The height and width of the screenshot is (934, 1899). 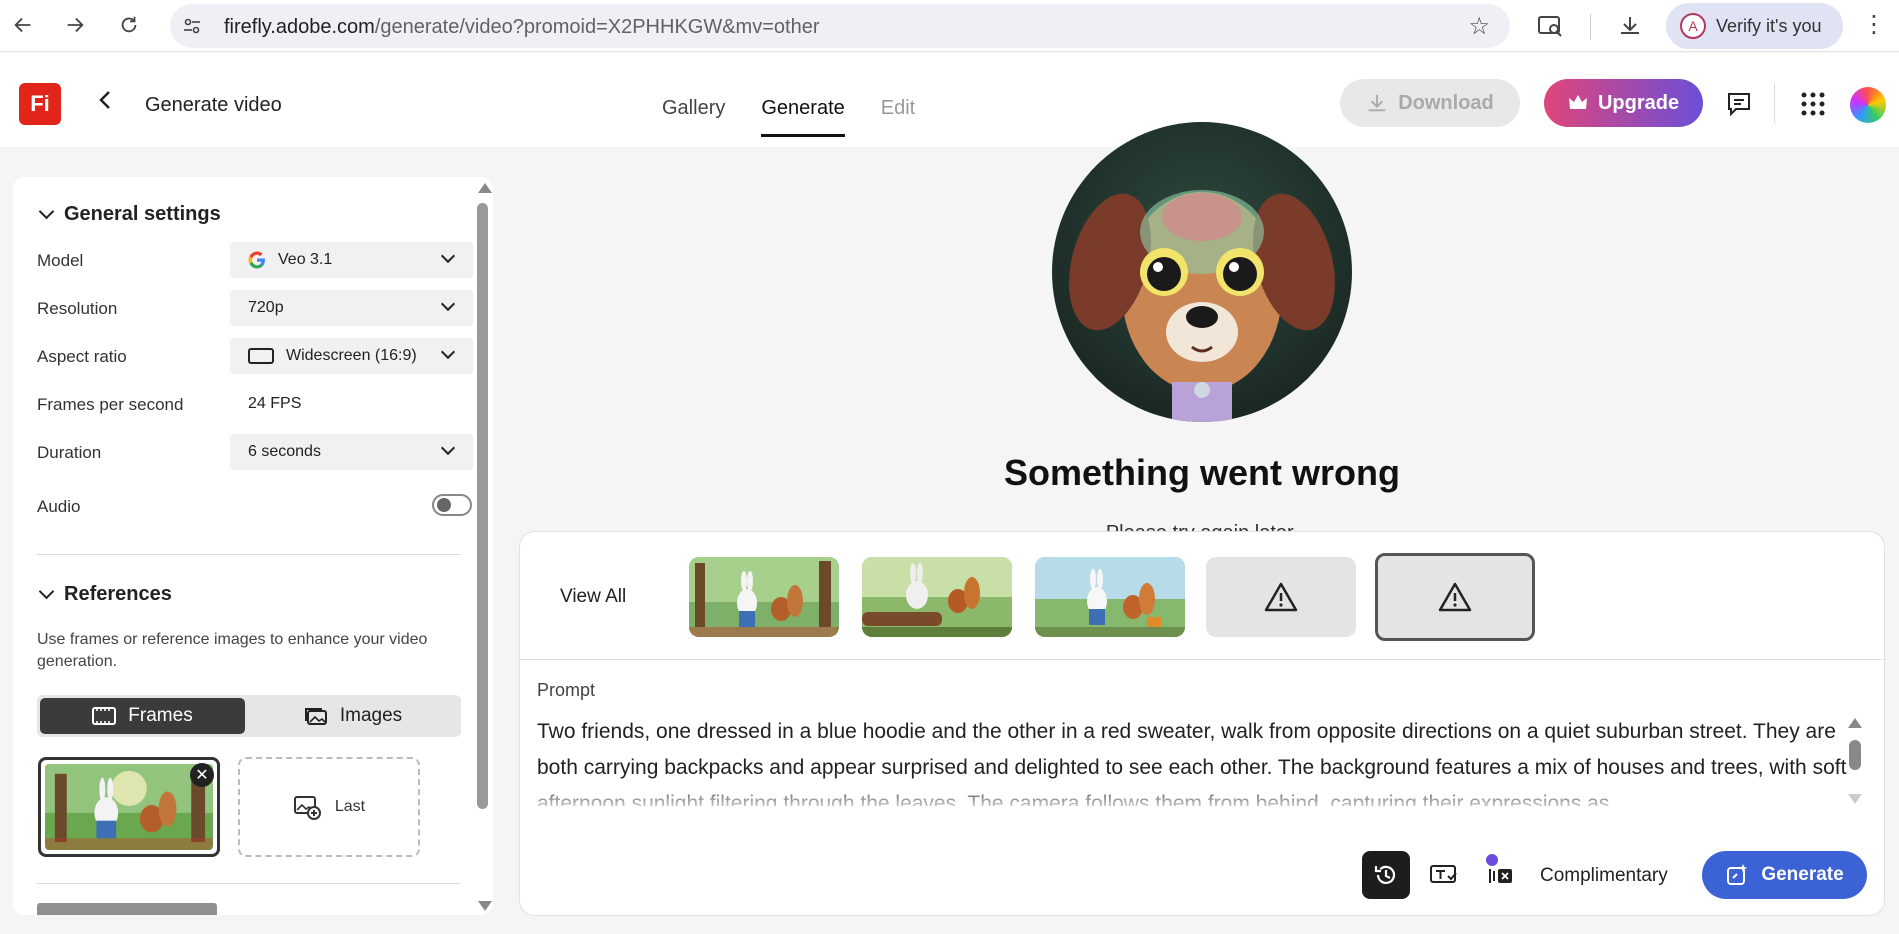 What do you see at coordinates (1202, 272) in the screenshot?
I see `error-illustration` at bounding box center [1202, 272].